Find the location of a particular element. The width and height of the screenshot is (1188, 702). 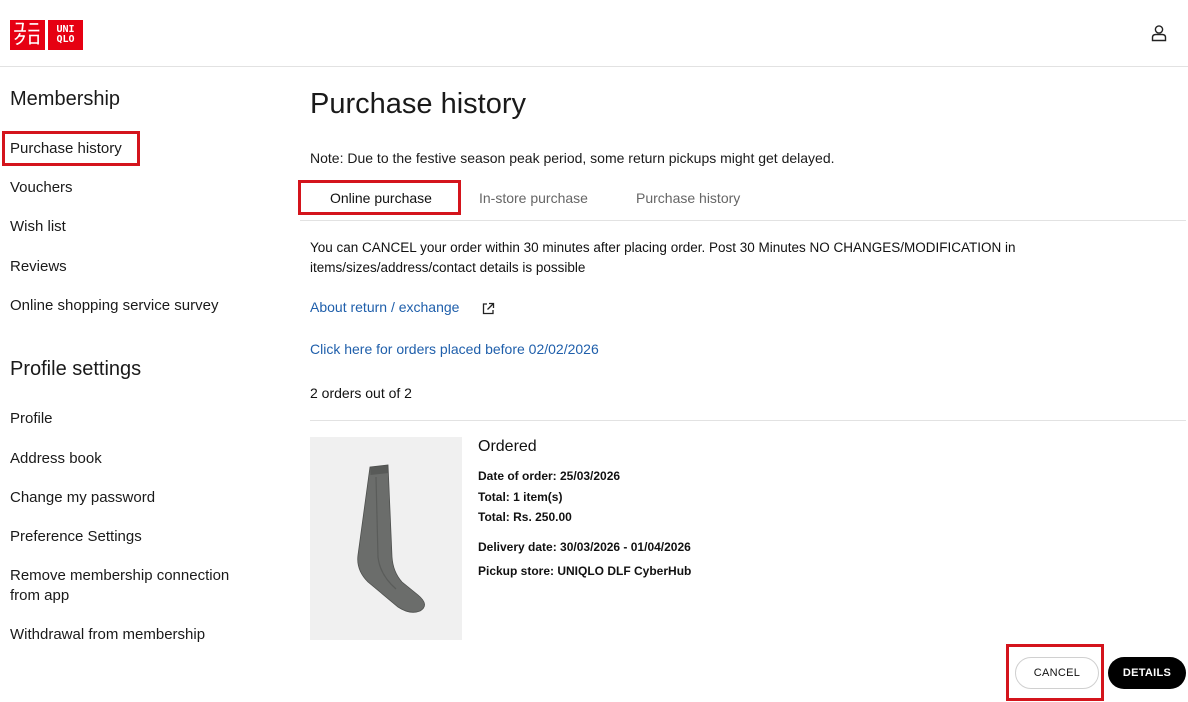

sidebar-item-purchase-history: Purchase history is located at coordinates (66, 148).